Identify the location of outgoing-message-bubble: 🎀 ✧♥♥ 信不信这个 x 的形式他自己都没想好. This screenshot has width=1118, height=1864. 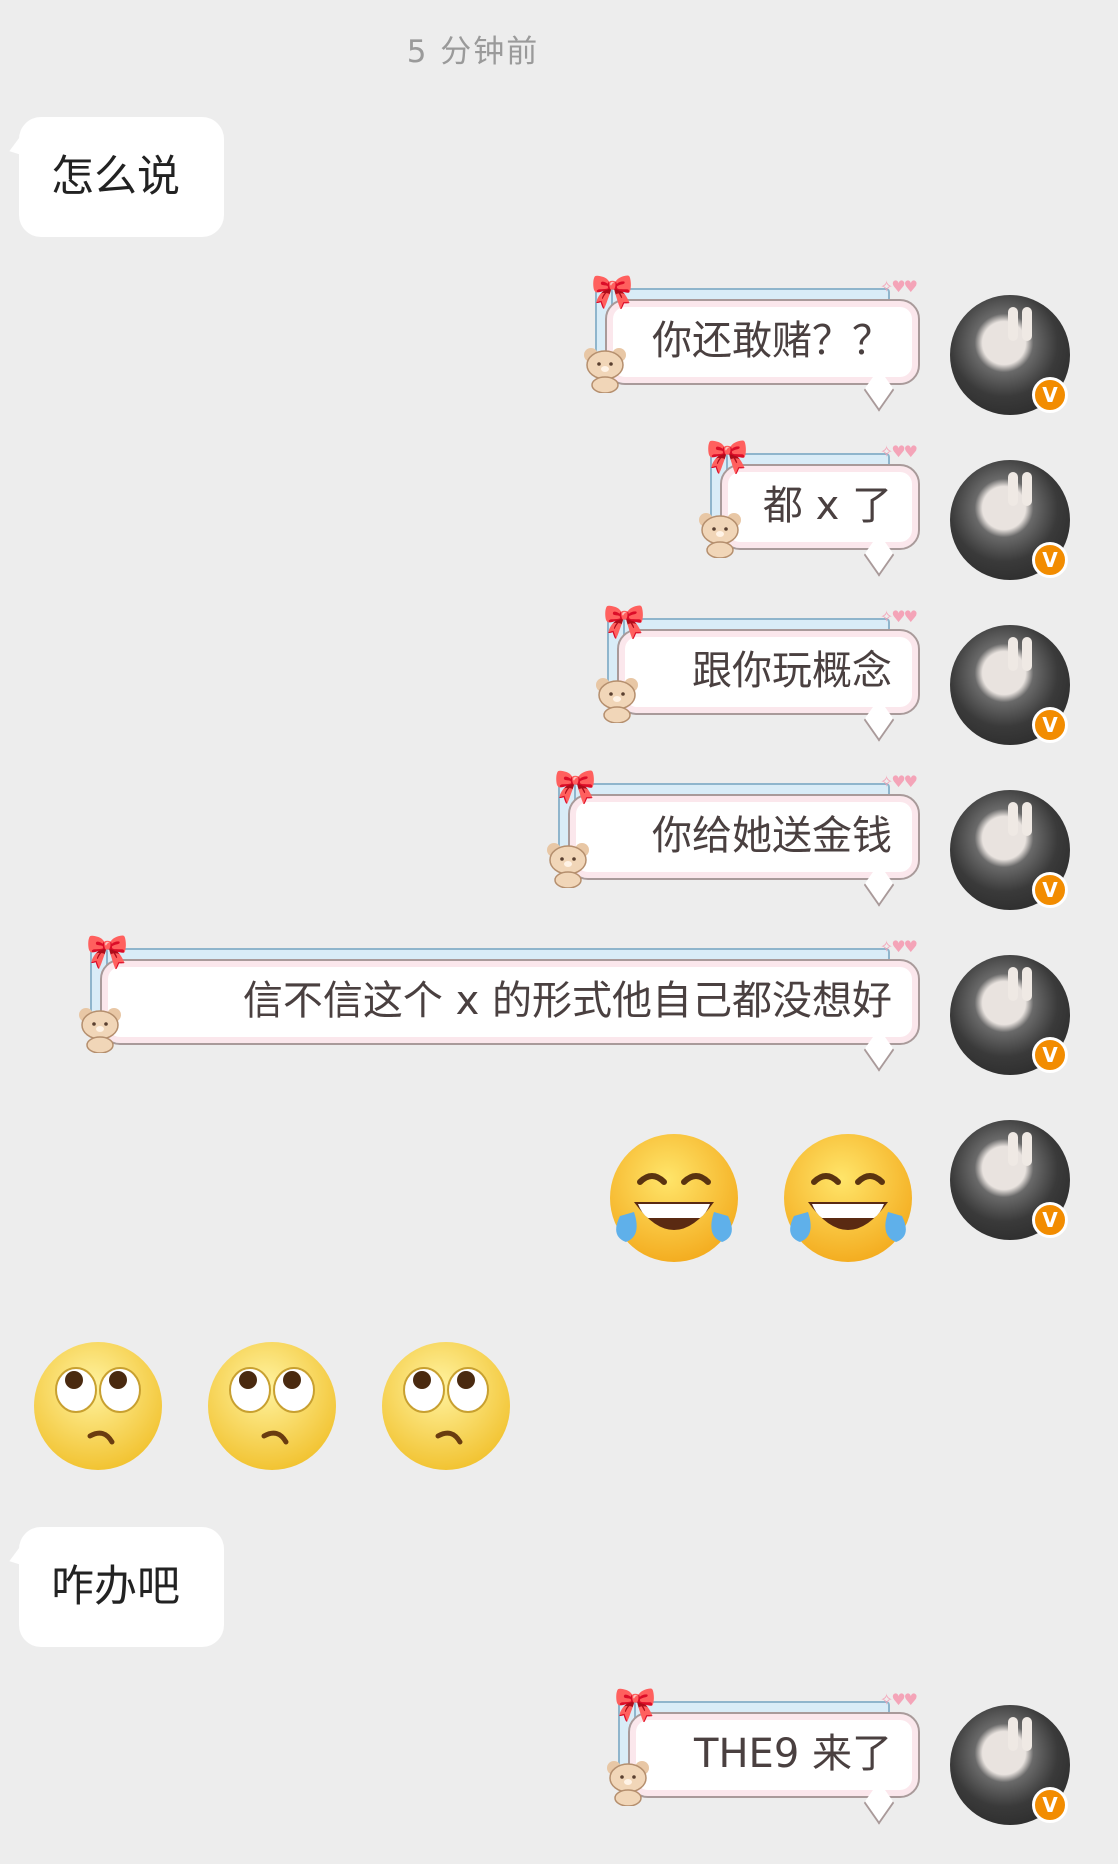
(499, 1003).